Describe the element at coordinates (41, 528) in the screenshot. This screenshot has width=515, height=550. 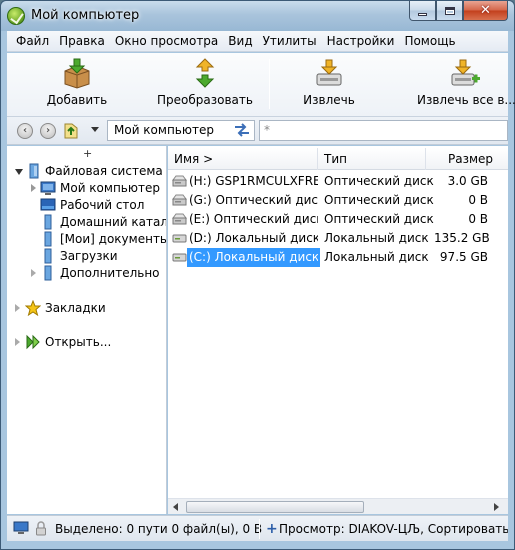
I see `lock-icon` at that location.